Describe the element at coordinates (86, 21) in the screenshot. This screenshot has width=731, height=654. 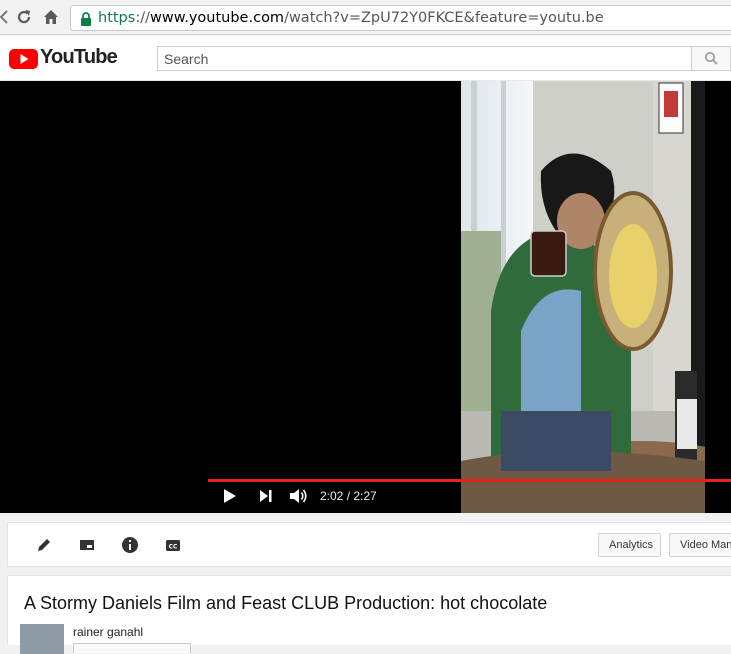
I see `lock-icon` at that location.